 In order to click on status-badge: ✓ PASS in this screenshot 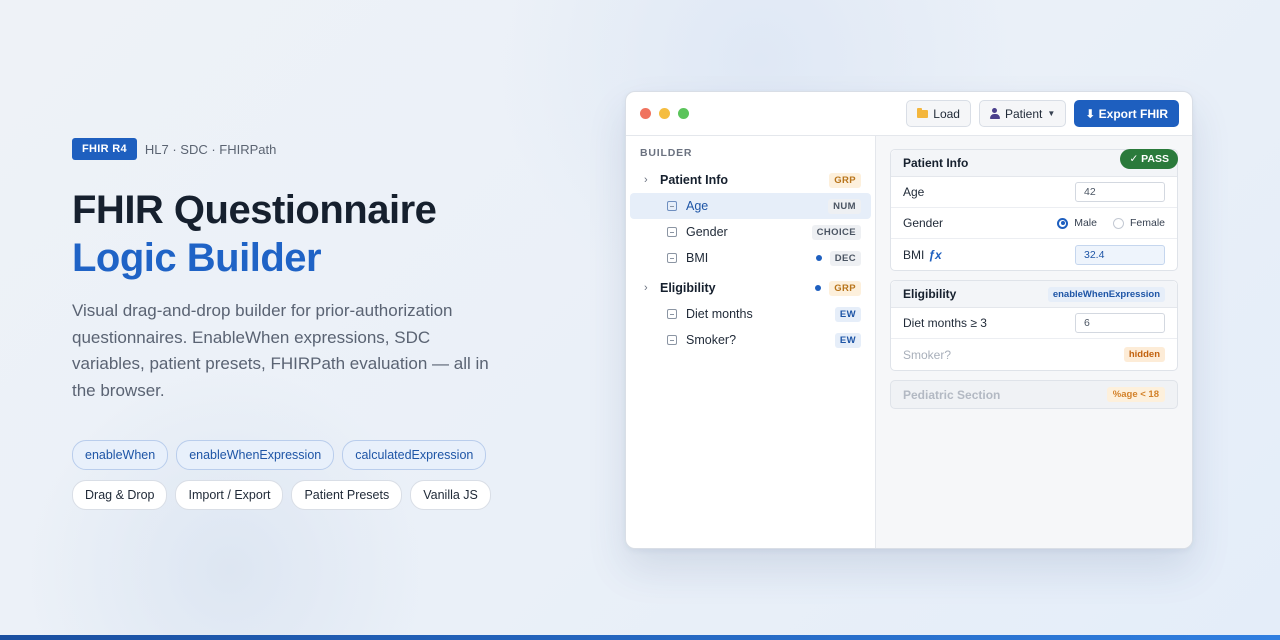, I will do `click(1149, 159)`.